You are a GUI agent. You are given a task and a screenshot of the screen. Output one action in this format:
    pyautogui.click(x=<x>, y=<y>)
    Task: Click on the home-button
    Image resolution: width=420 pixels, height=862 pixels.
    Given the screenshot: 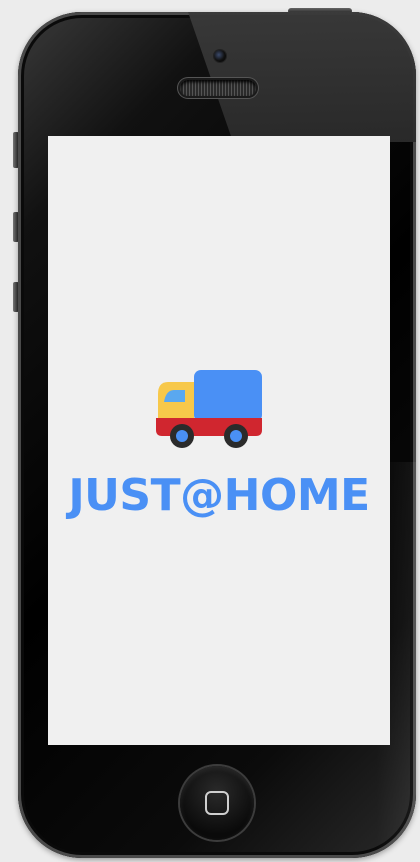 What is the action you would take?
    pyautogui.click(x=217, y=803)
    